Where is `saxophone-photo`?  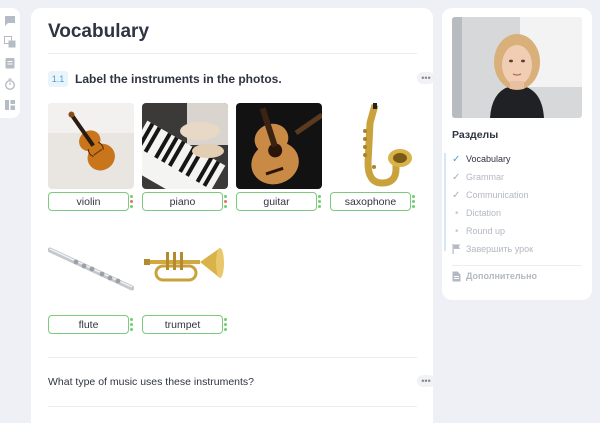 saxophone-photo is located at coordinates (373, 146).